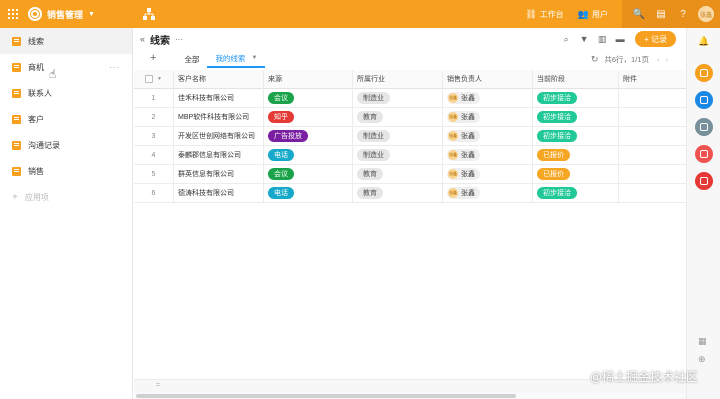 This screenshot has height=399, width=720. What do you see at coordinates (219, 98) in the screenshot?
I see `customer-name-cell: 佳禾科技有限公司` at bounding box center [219, 98].